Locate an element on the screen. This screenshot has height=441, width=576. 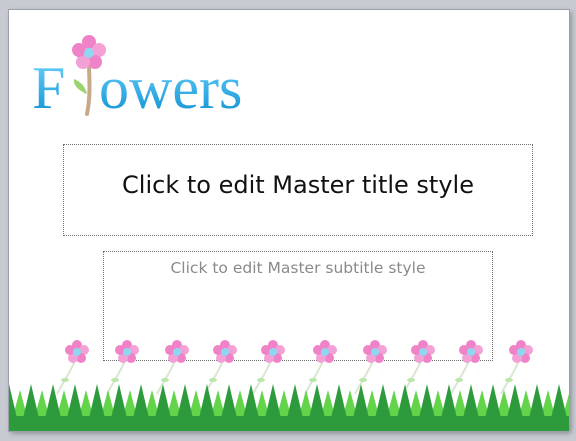
logo-word-rest: owers is located at coordinates (170, 88).